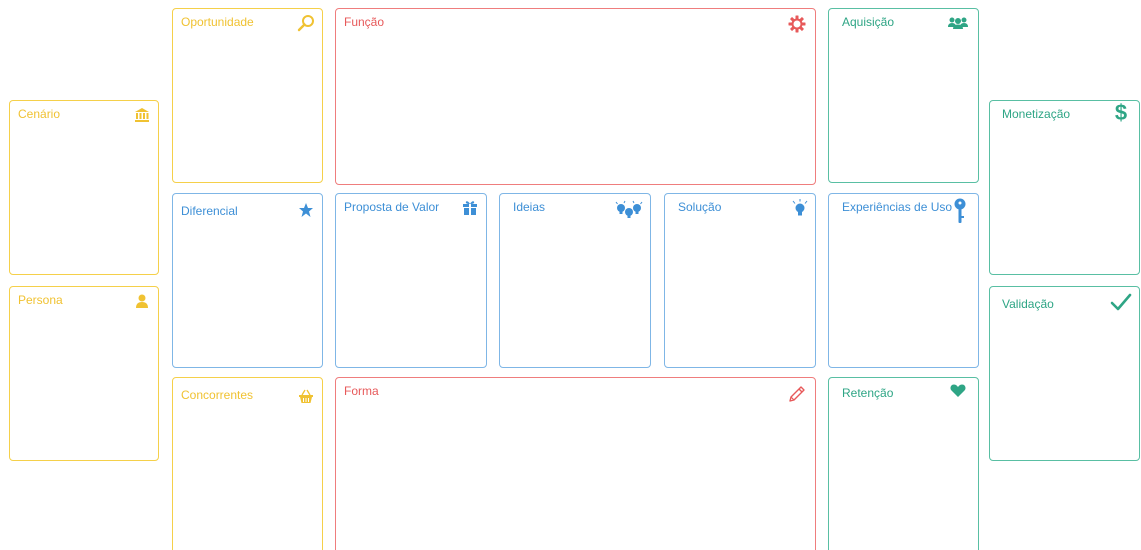  Describe the element at coordinates (960, 211) in the screenshot. I see `key-icon` at that location.